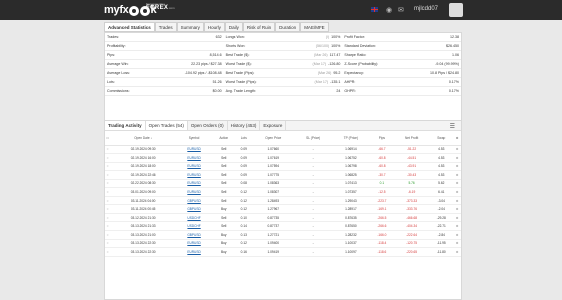 The height and width of the screenshot is (300, 562). What do you see at coordinates (456, 55) in the screenshot?
I see `stat-value: 1.06` at bounding box center [456, 55].